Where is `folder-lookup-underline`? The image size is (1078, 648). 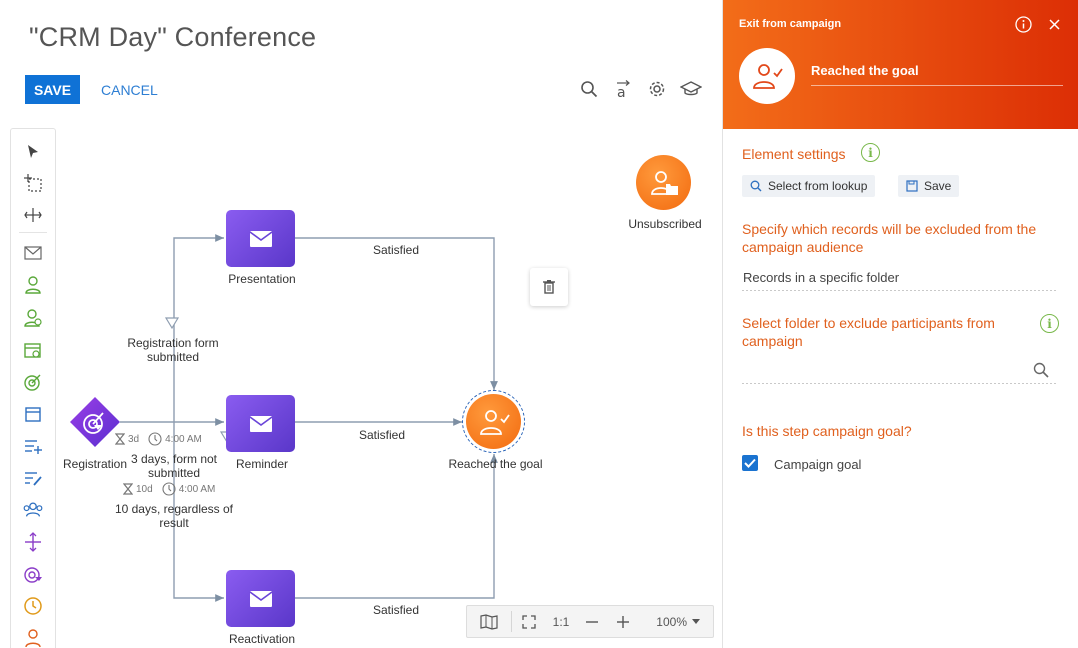
folder-lookup-underline is located at coordinates (900, 383).